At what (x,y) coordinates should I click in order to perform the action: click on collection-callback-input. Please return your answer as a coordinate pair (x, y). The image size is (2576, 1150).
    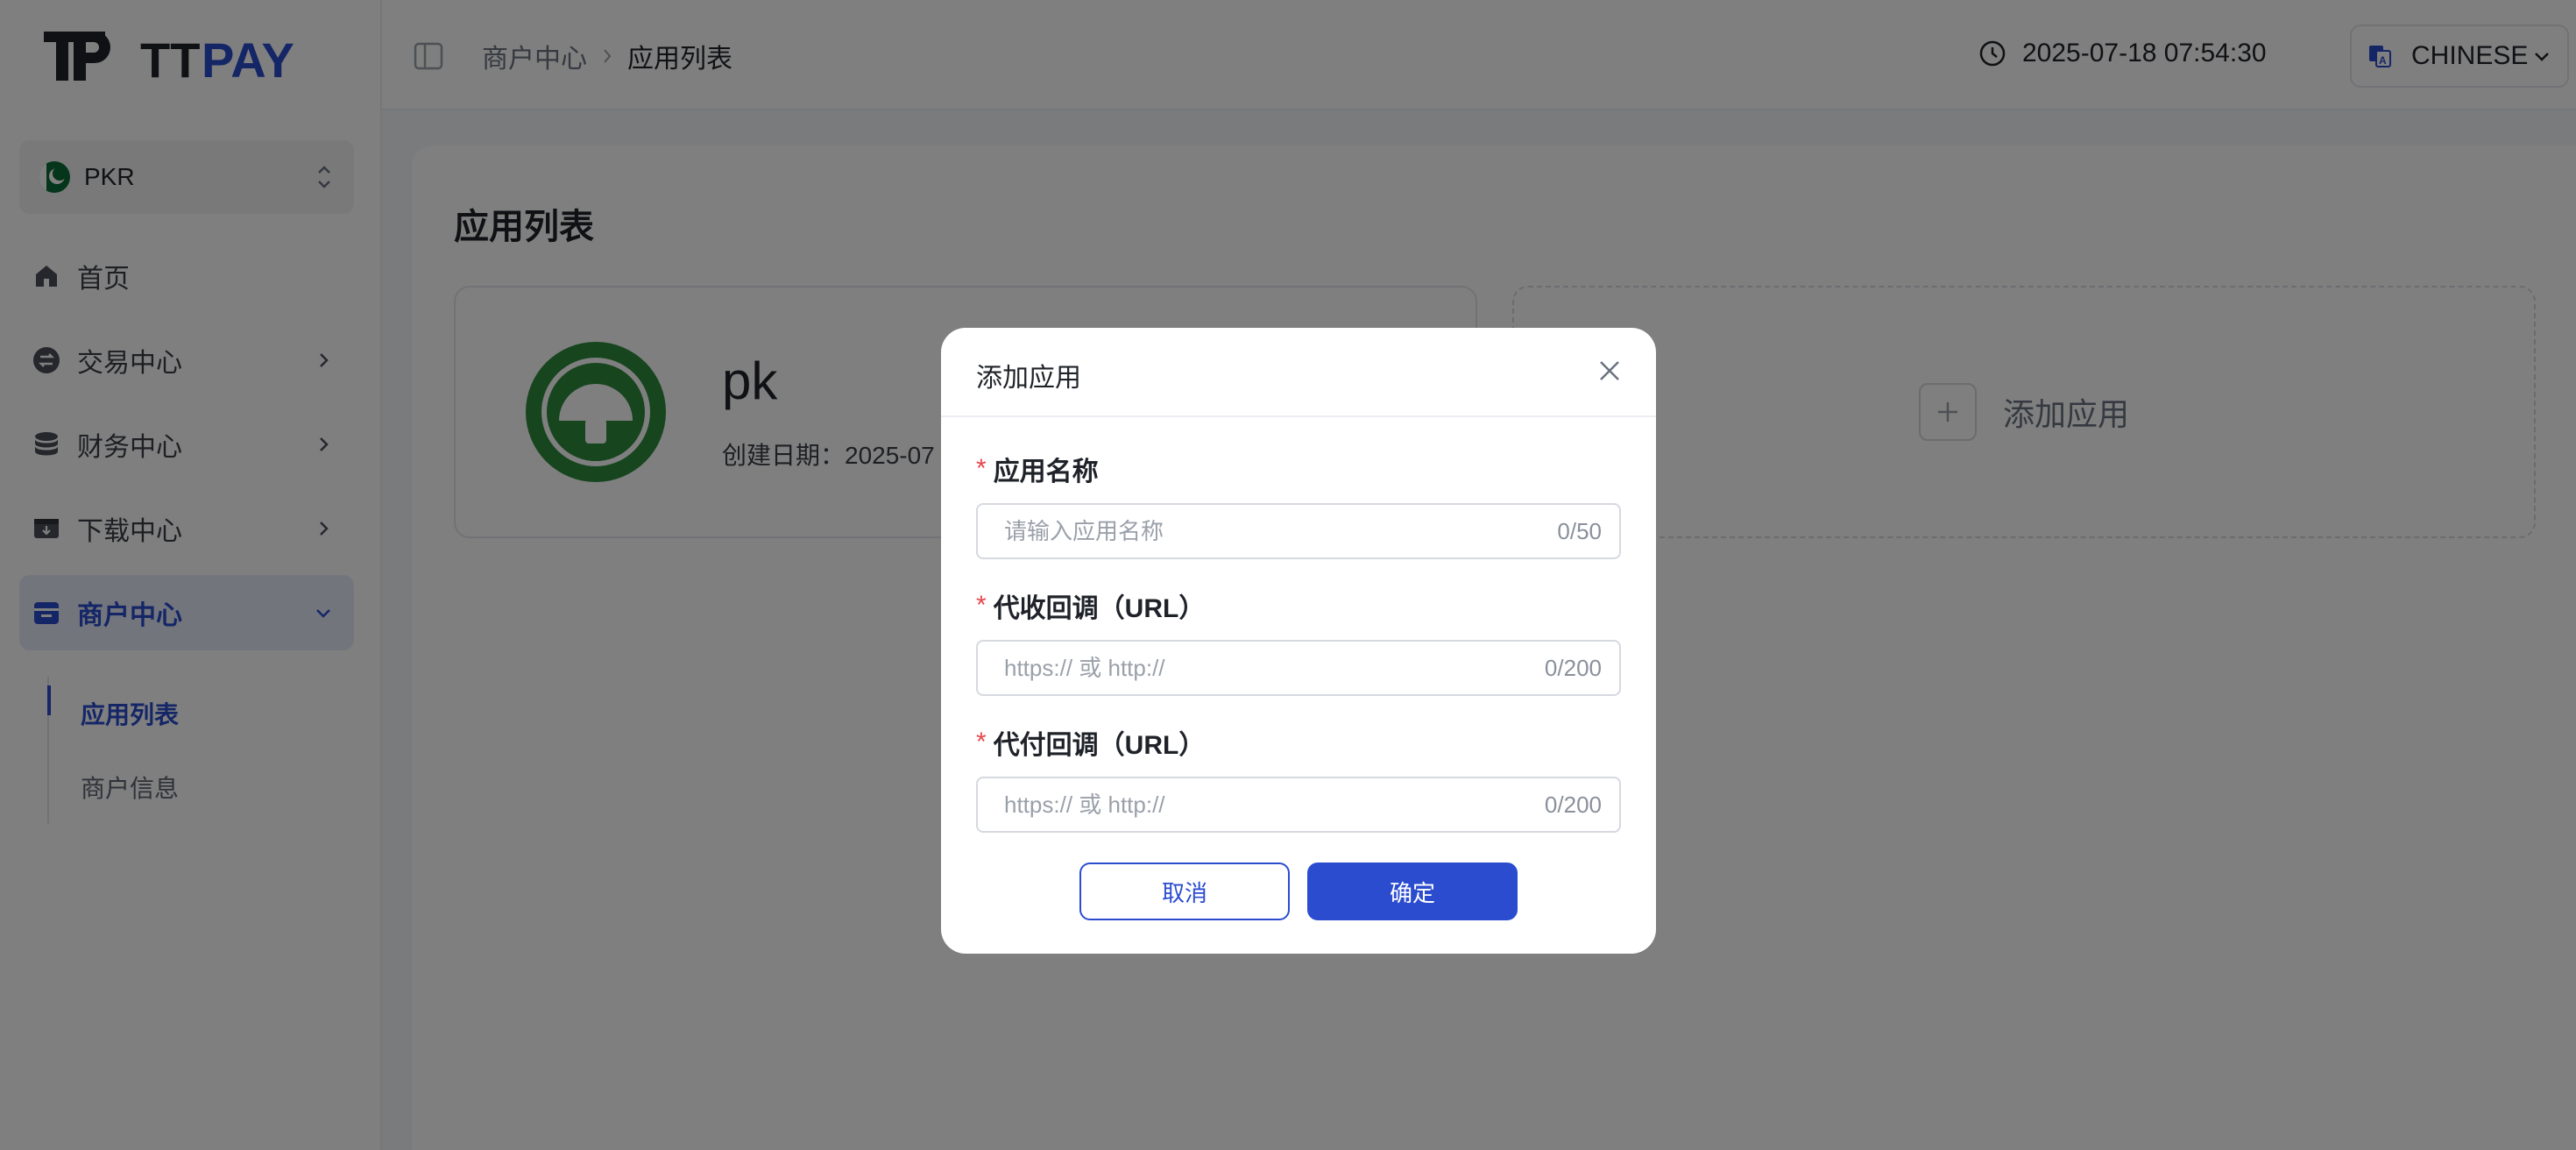
    Looking at the image, I should click on (1274, 668).